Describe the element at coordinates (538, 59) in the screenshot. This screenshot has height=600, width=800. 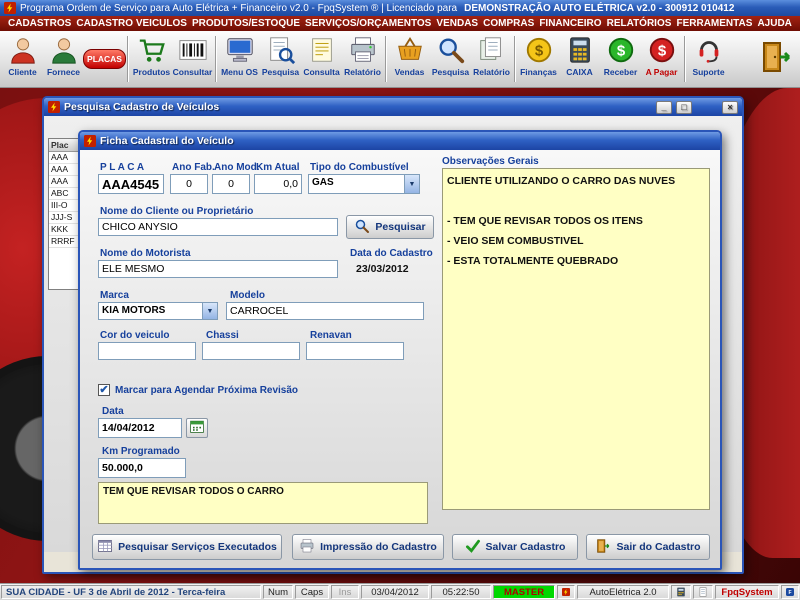
I see `toolbar-button-financas: $ Finanças` at that location.